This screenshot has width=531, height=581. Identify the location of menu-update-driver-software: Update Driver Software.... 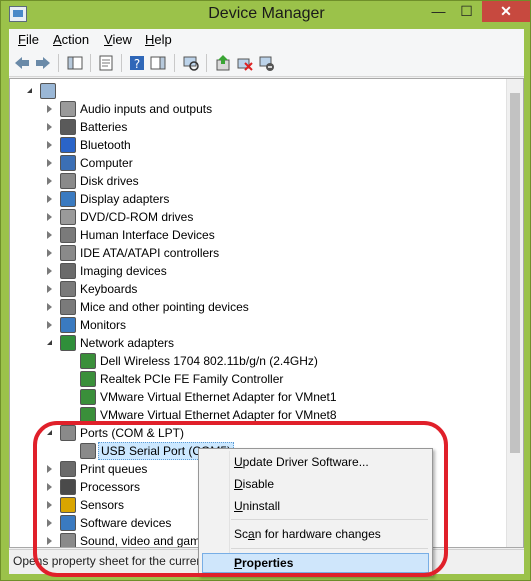
(301, 462).